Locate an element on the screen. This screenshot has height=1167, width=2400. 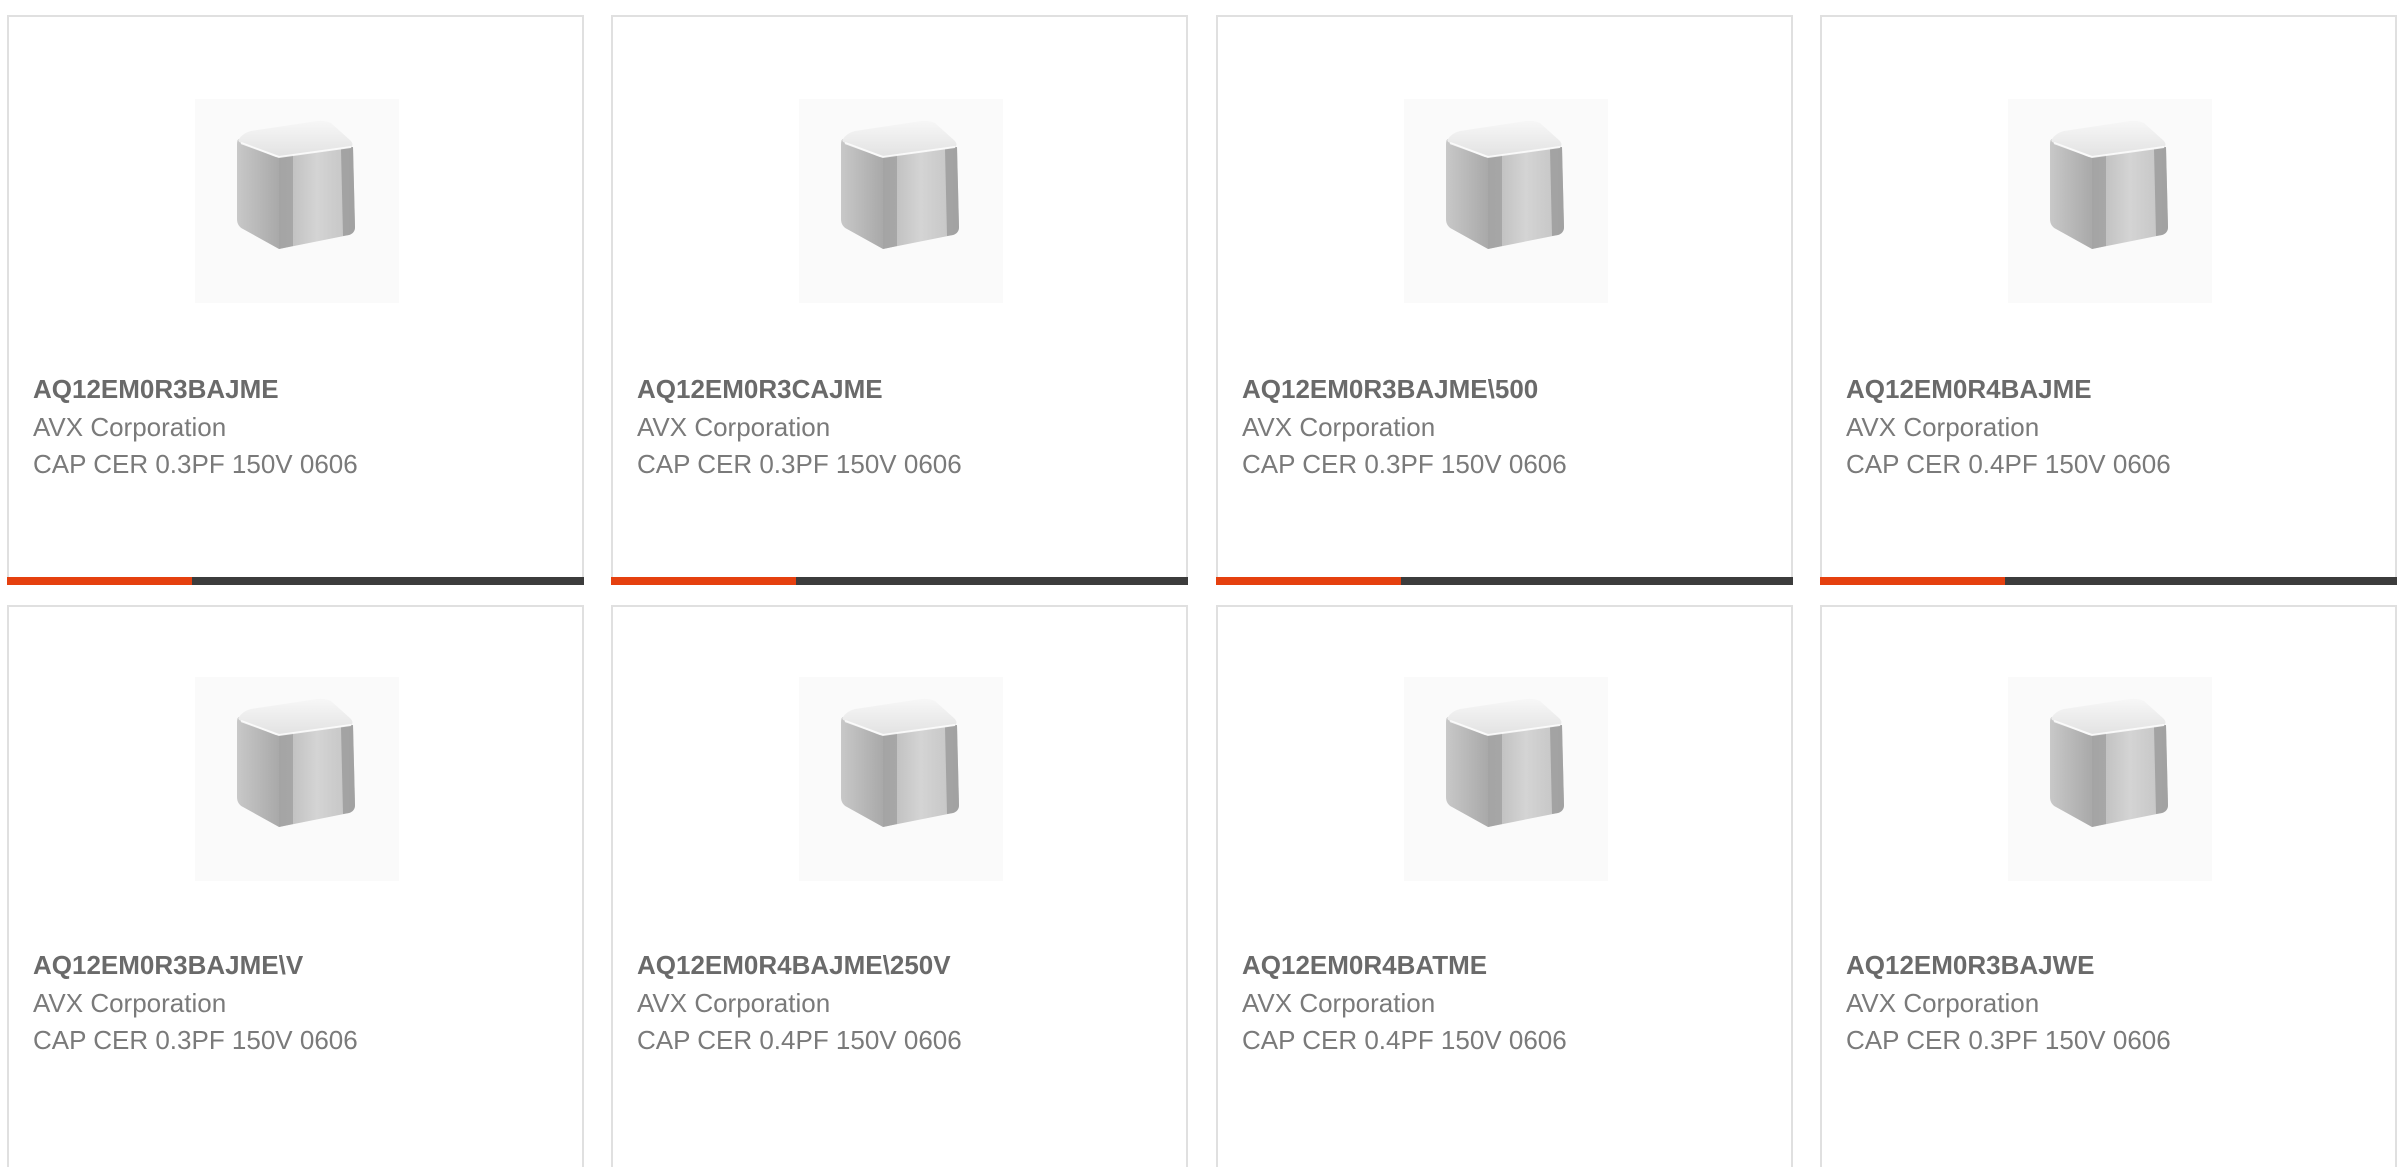
part-number: AQ12EM0R3BAJME\V is located at coordinates (168, 965).